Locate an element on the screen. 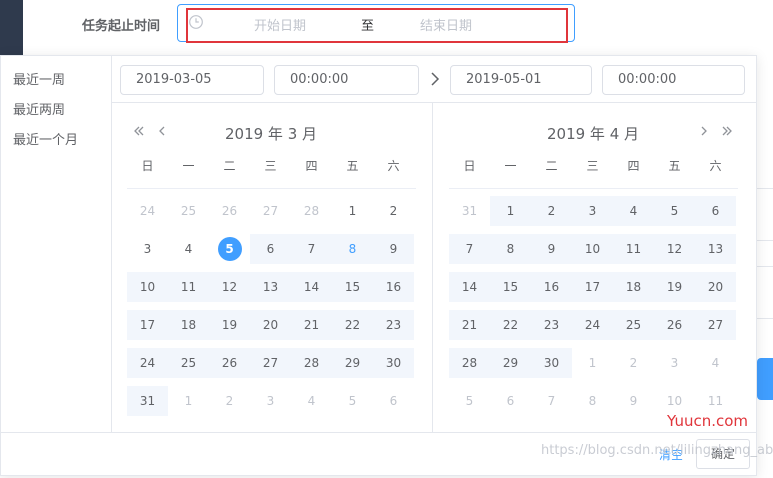 The image size is (773, 478). weekday-label: 六 is located at coordinates (393, 166).